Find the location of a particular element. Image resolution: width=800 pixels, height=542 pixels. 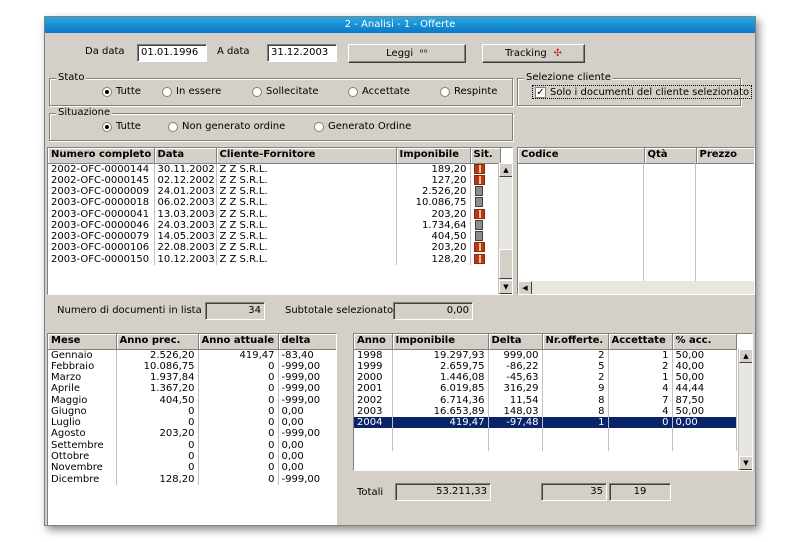

table-row: Febbraio 10.086,75 0 -999,00 is located at coordinates (192, 366).